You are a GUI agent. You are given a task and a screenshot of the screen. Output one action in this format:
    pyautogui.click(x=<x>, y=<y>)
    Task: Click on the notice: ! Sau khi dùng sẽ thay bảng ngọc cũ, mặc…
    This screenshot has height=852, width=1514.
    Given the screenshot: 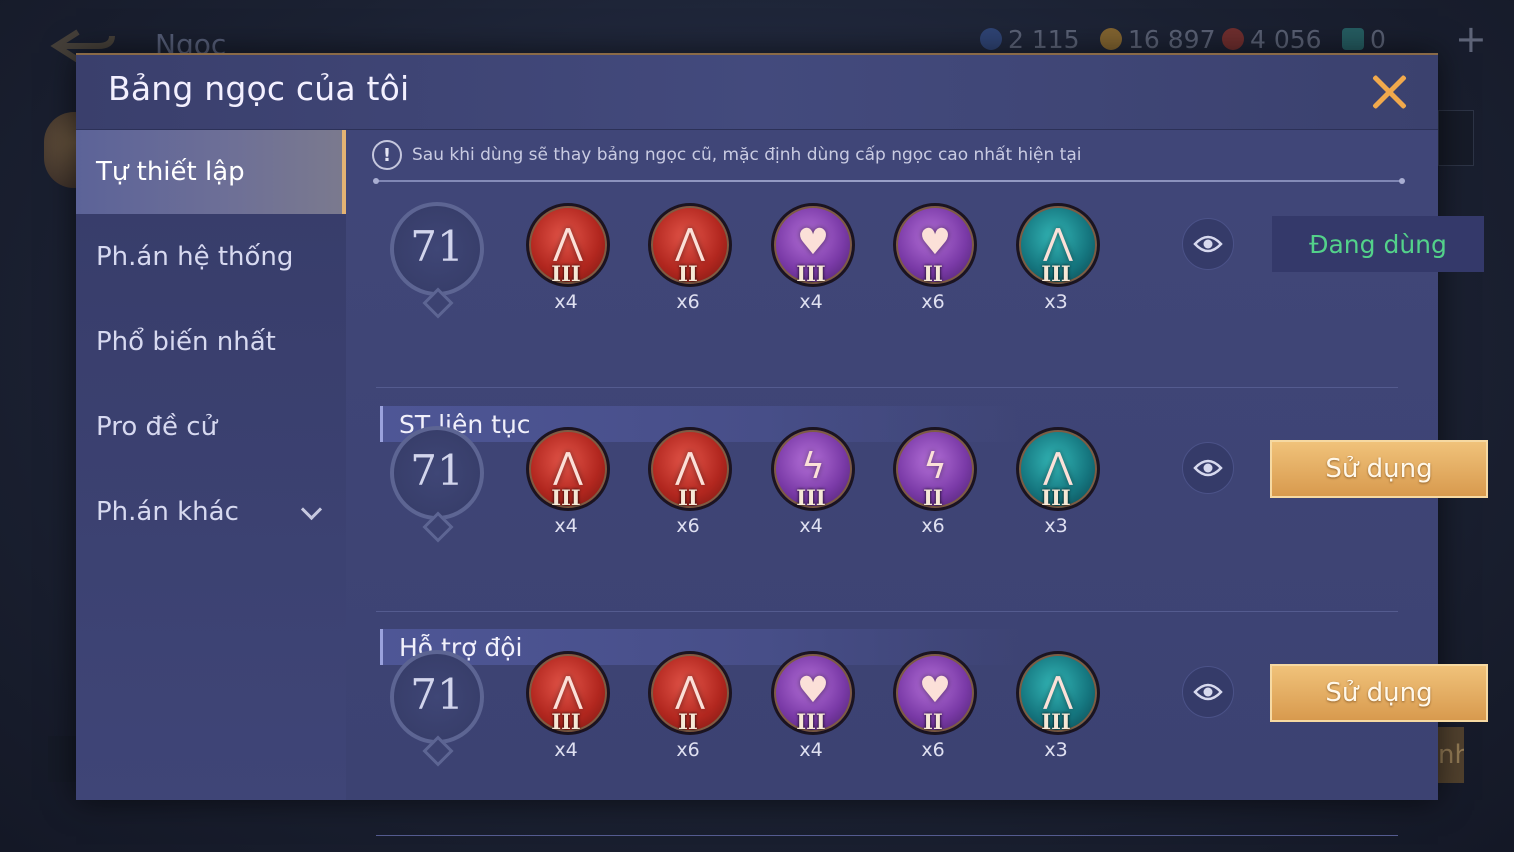 What is the action you would take?
    pyautogui.click(x=726, y=155)
    